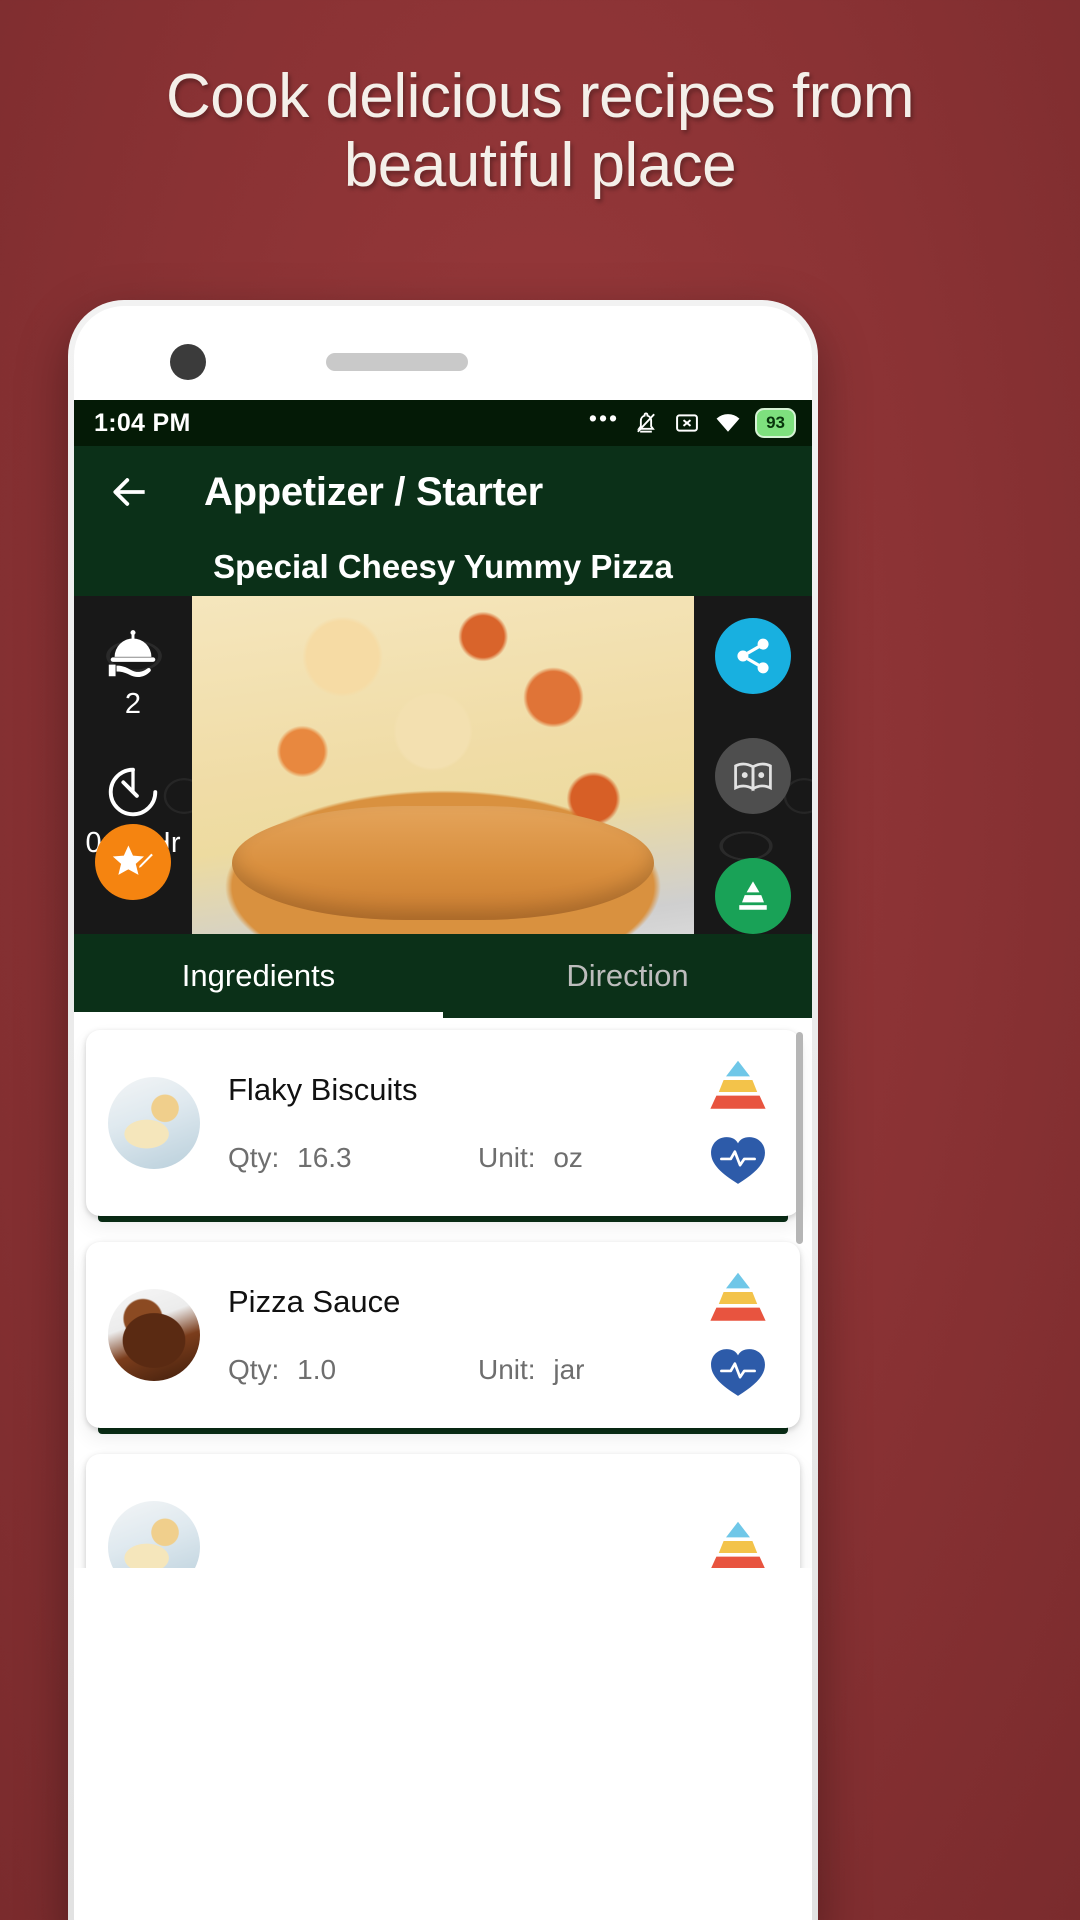  I want to click on qty-value: 16.3, so click(324, 1157).